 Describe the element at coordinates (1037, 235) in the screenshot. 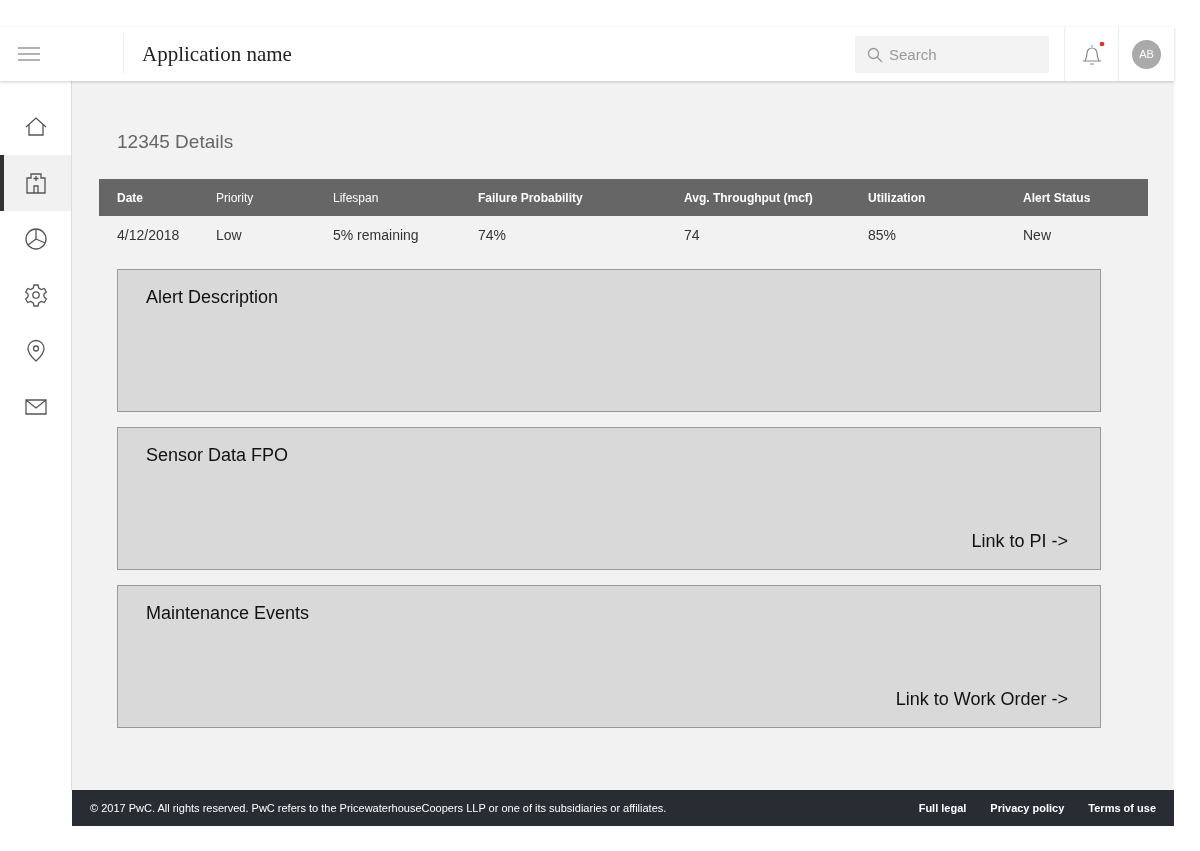

I see `table-cell-text: New` at that location.